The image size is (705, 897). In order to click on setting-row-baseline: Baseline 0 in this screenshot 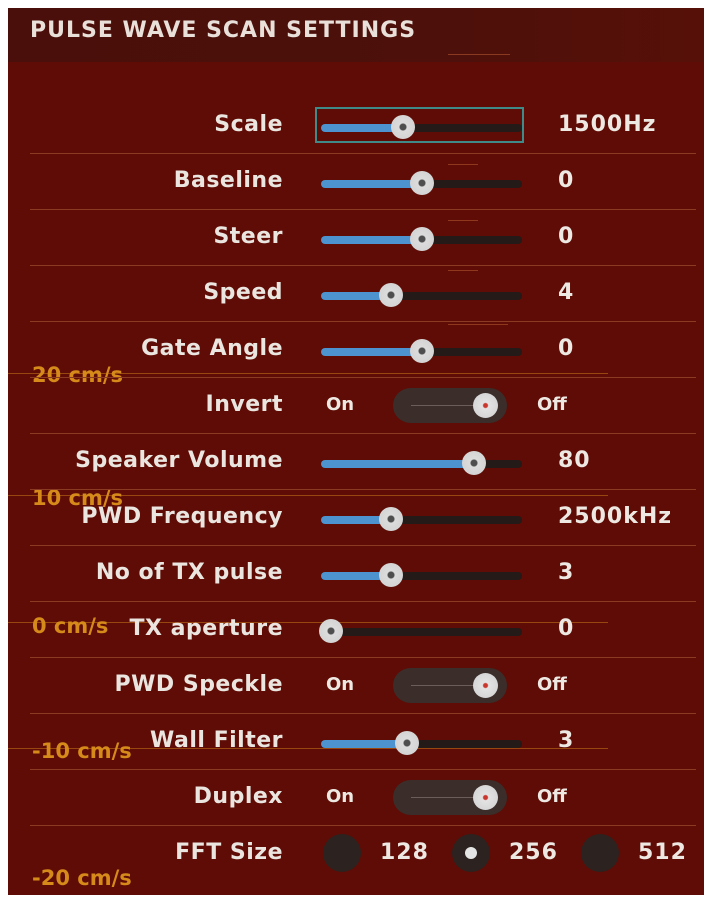, I will do `click(356, 182)`.